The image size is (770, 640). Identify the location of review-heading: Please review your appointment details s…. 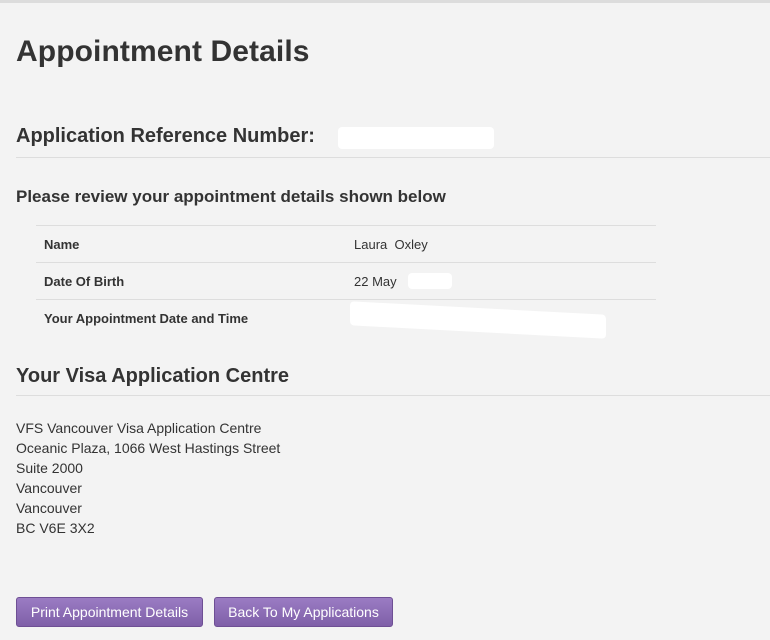
(231, 196).